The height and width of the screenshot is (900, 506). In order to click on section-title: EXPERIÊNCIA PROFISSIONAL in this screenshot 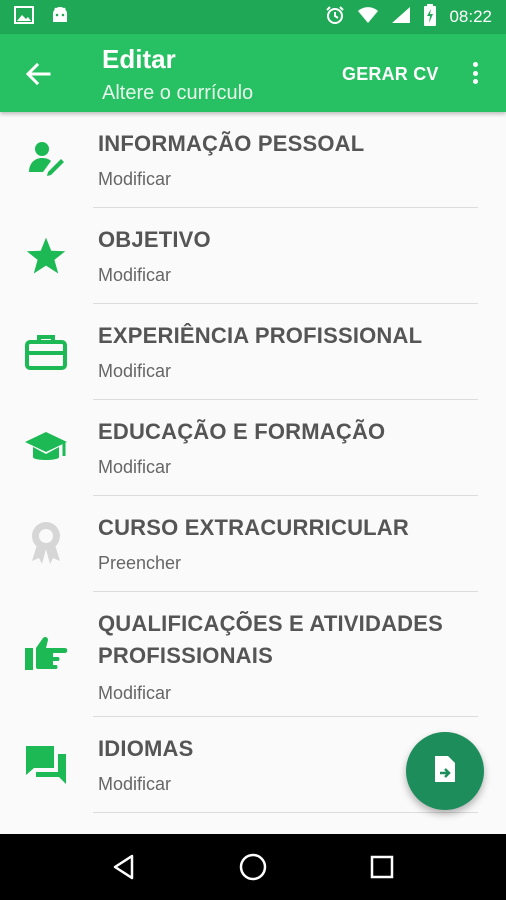, I will do `click(260, 335)`.